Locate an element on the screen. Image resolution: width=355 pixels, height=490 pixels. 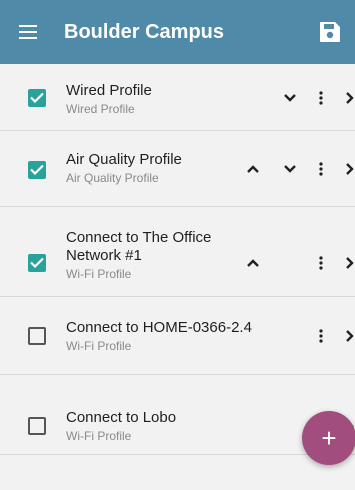
profile-title: Wired Profile is located at coordinates (109, 90).